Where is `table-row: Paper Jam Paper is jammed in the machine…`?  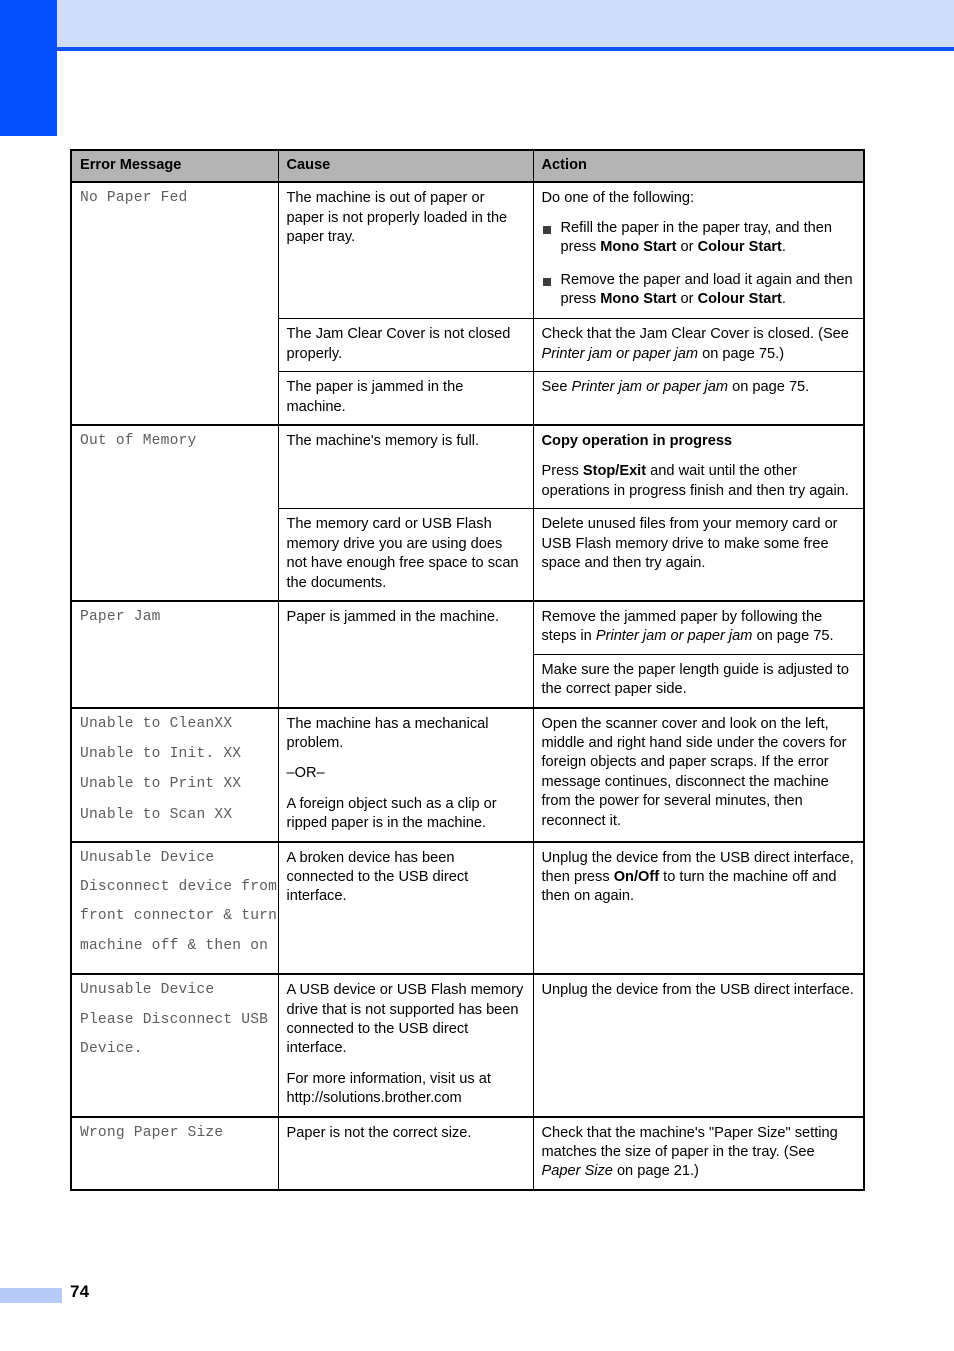
table-row: Paper Jam Paper is jammed in the machine… is located at coordinates (467, 654).